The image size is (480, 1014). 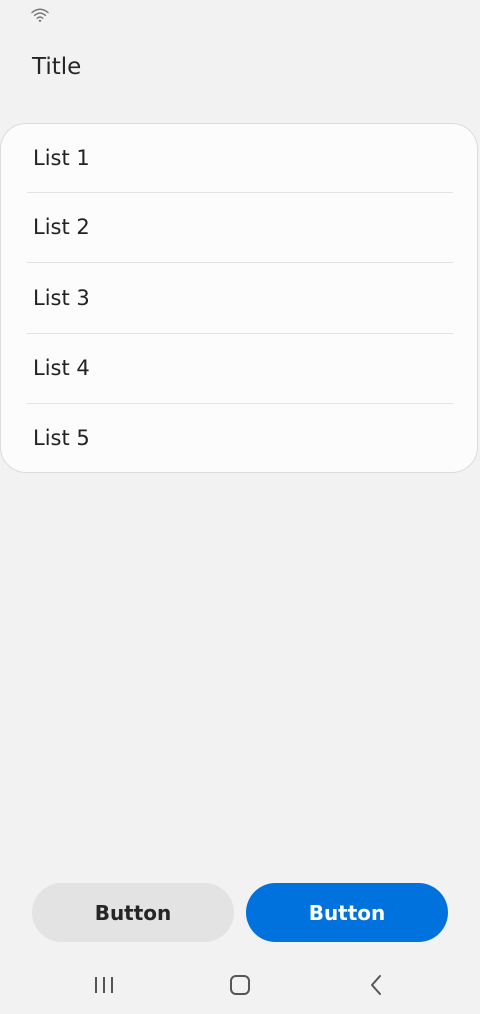 I want to click on home-icon, so click(x=240, y=985).